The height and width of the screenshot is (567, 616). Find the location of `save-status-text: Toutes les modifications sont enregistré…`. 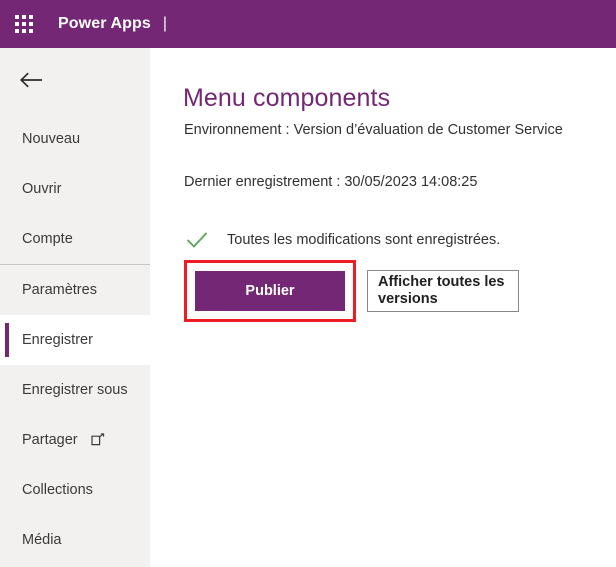

save-status-text: Toutes les modifications sont enregistré… is located at coordinates (364, 240).